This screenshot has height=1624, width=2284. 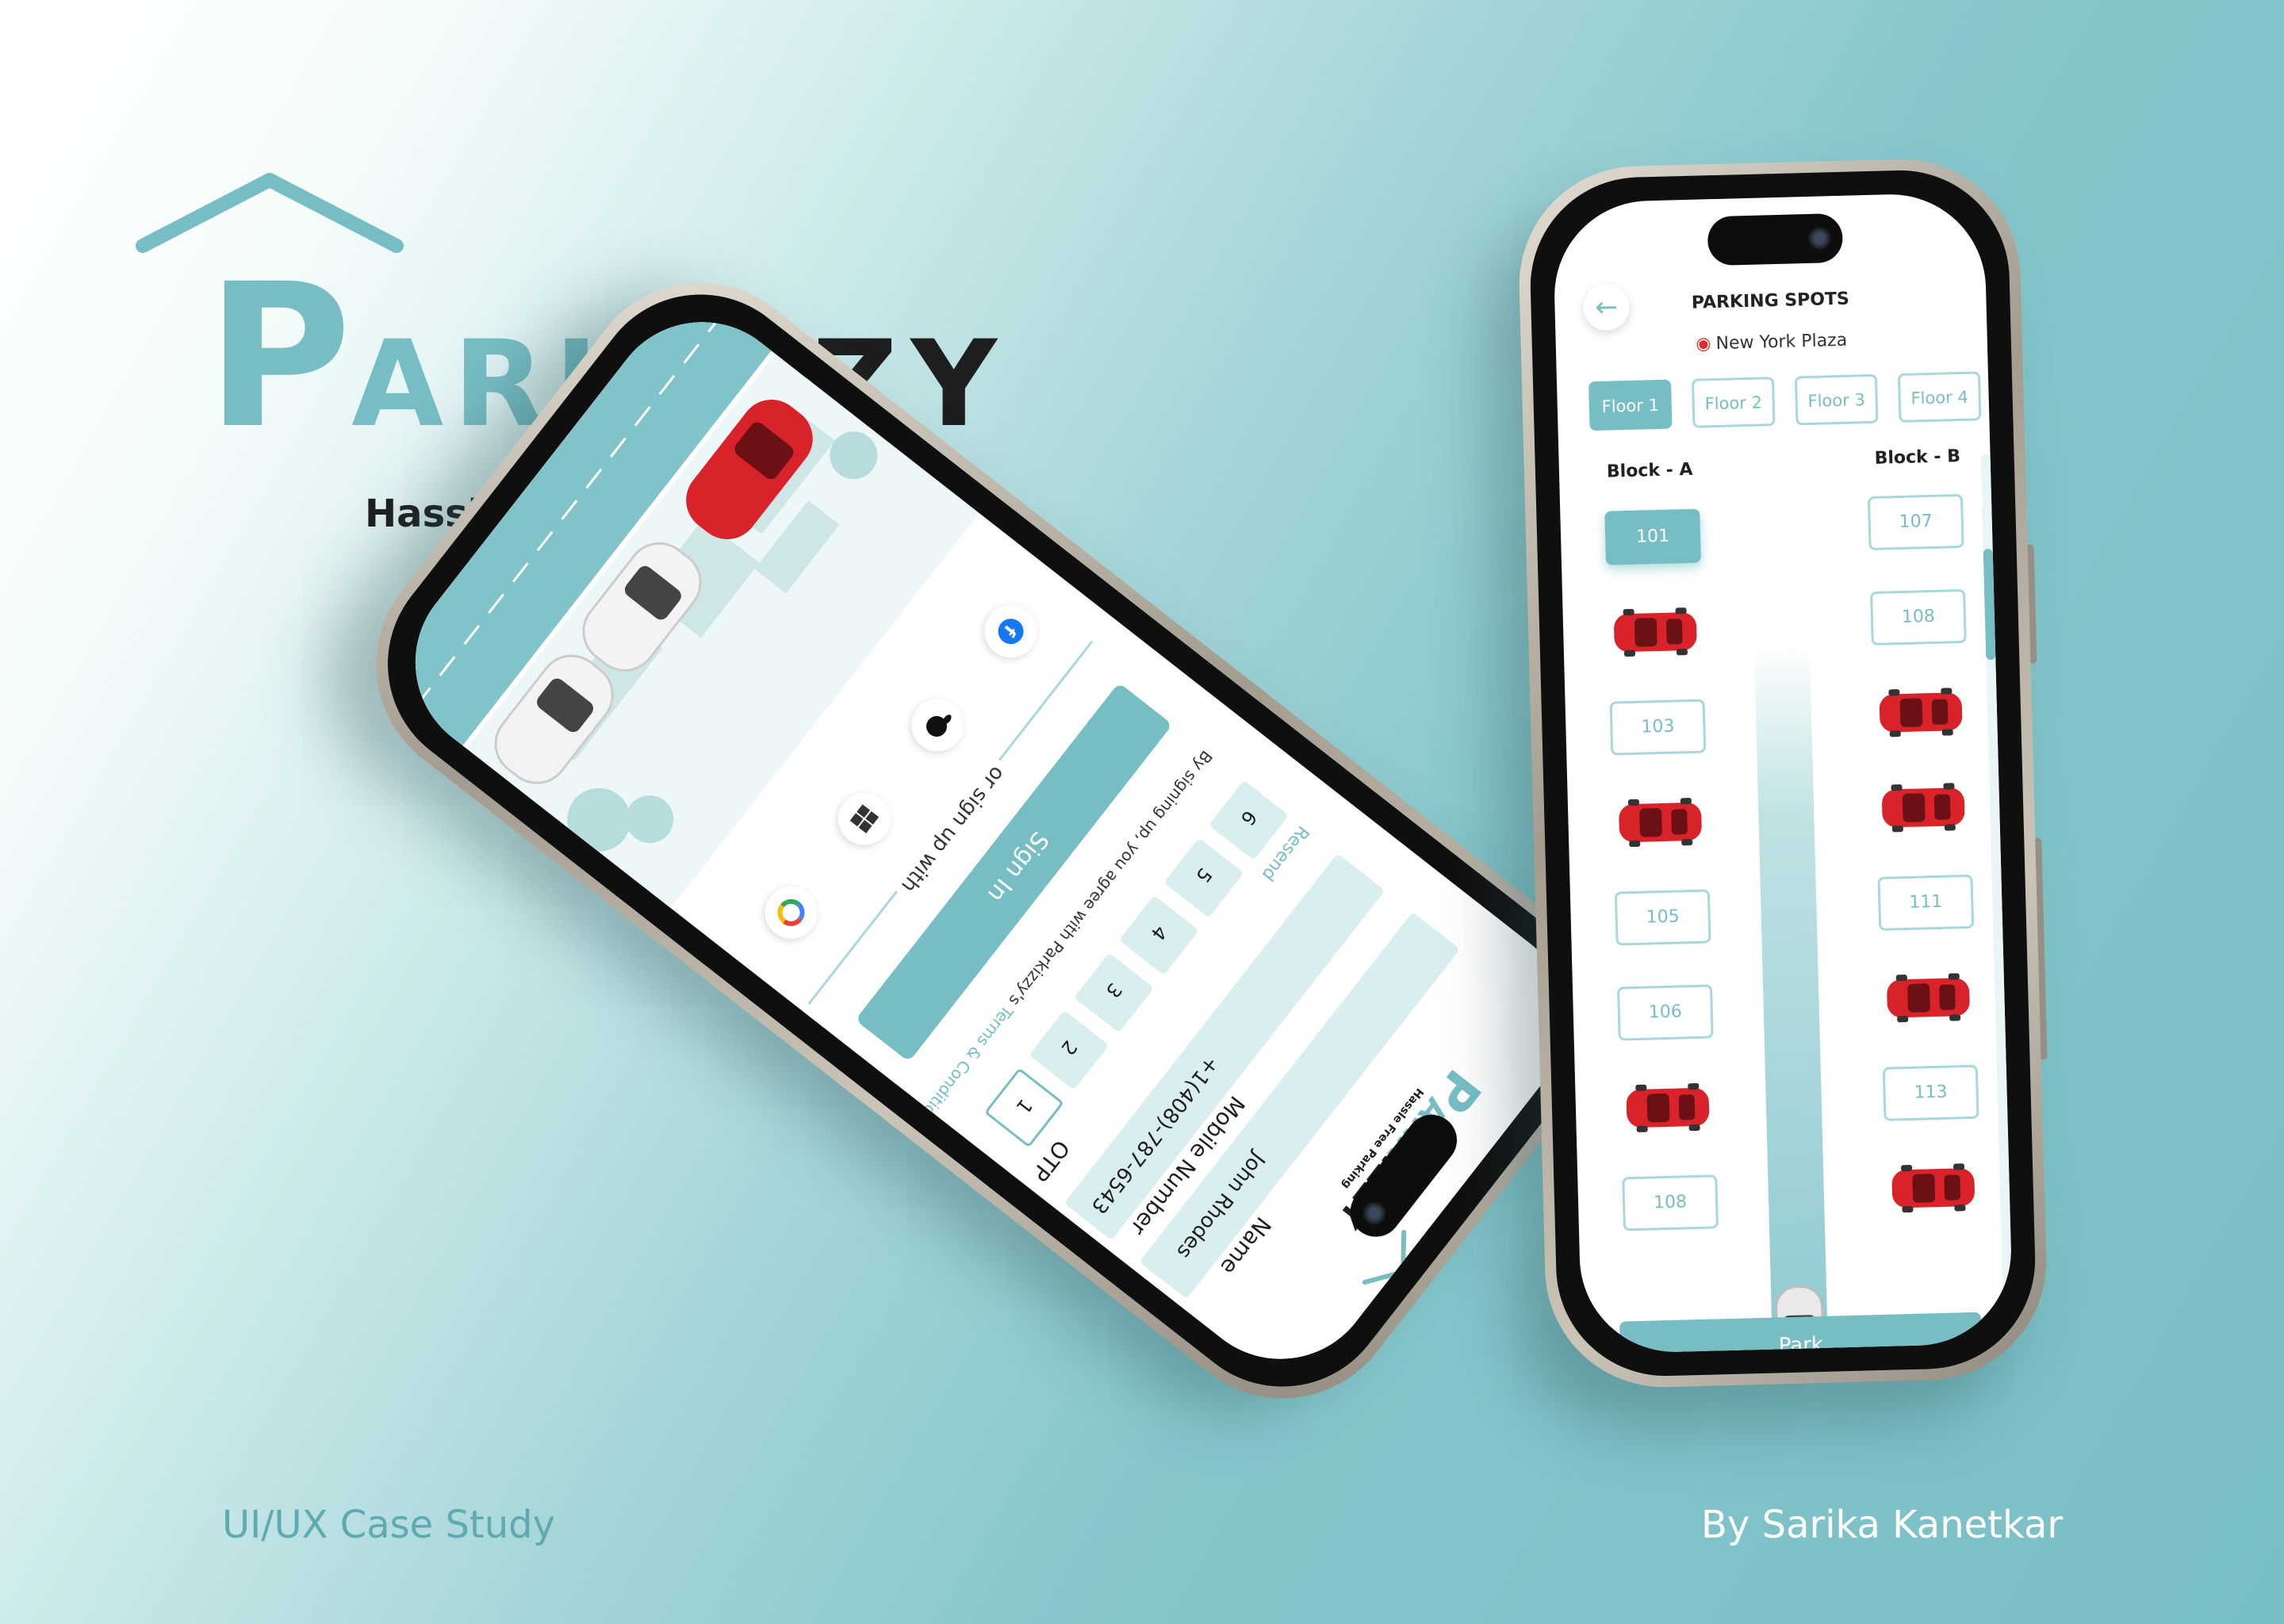 I want to click on google-icon, so click(x=791, y=912).